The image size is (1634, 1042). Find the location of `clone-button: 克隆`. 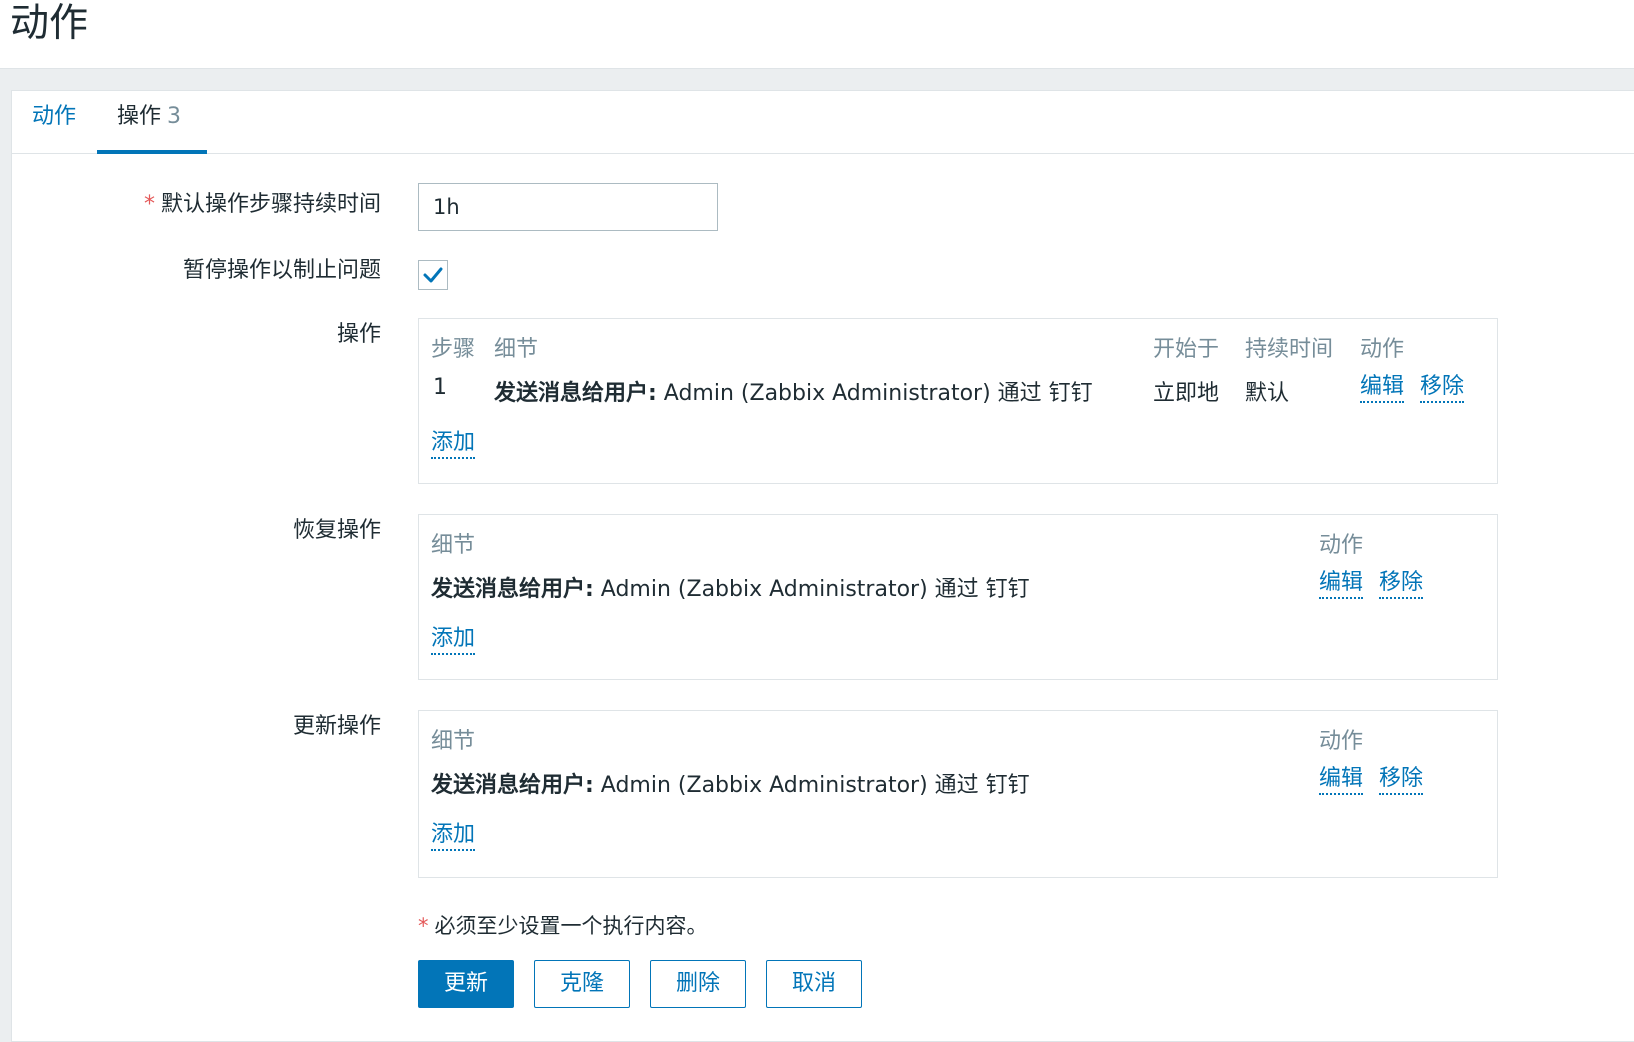

clone-button: 克隆 is located at coordinates (582, 984).